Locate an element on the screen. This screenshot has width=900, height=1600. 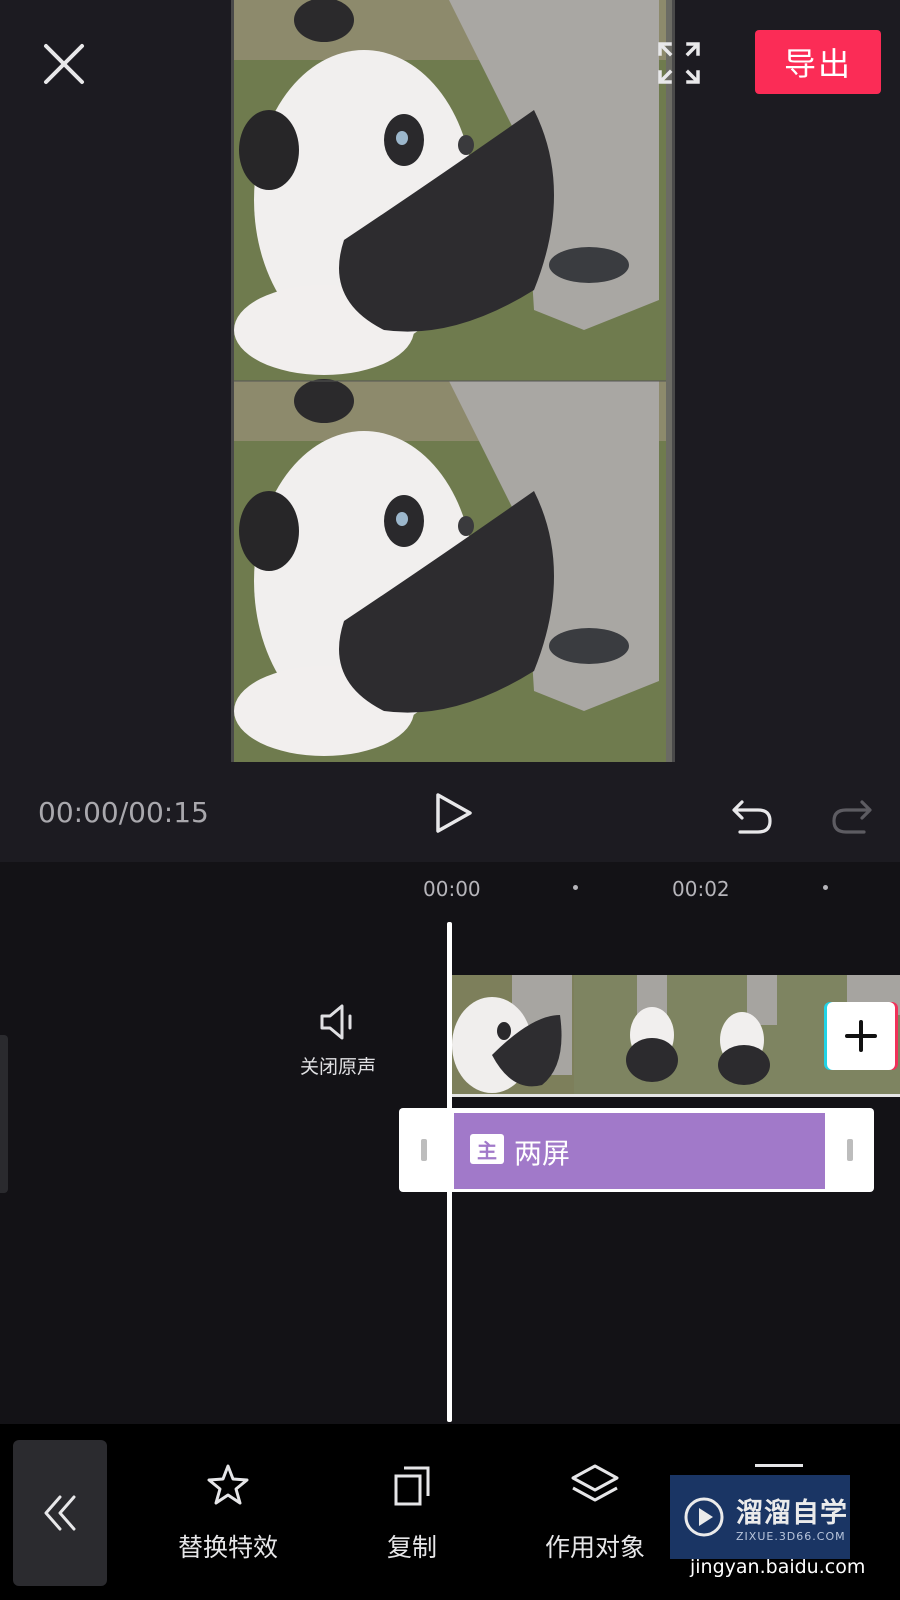
play-icon is located at coordinates (454, 813).